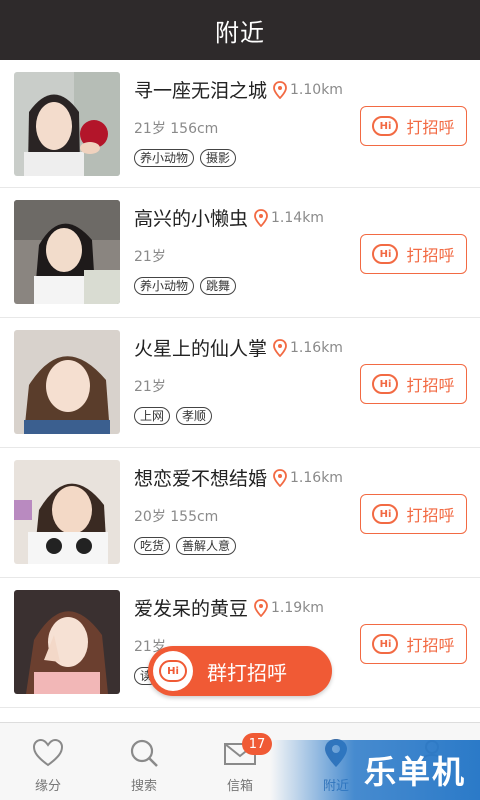 The width and height of the screenshot is (480, 800). I want to click on distance: 1.19km, so click(297, 607).